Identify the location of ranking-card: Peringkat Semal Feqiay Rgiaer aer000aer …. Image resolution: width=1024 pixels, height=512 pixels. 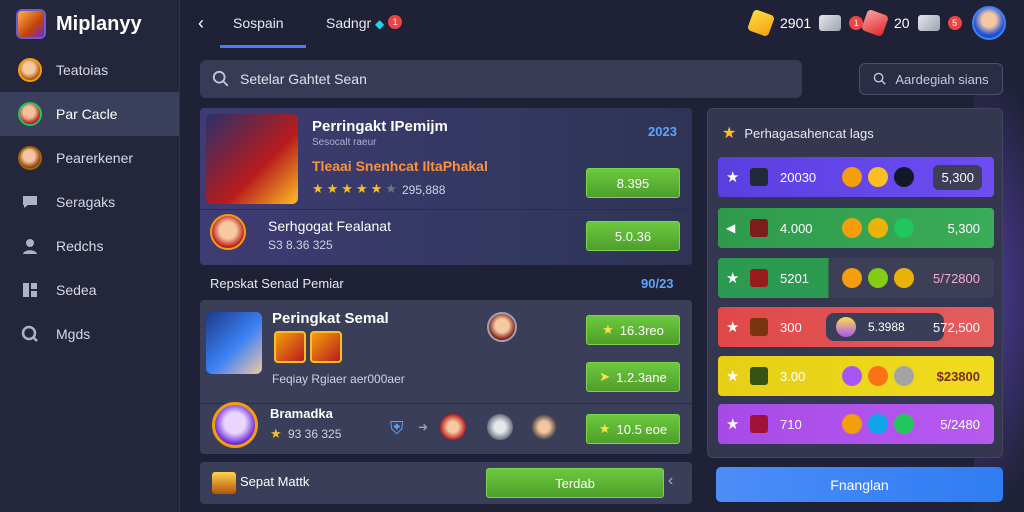
(446, 377).